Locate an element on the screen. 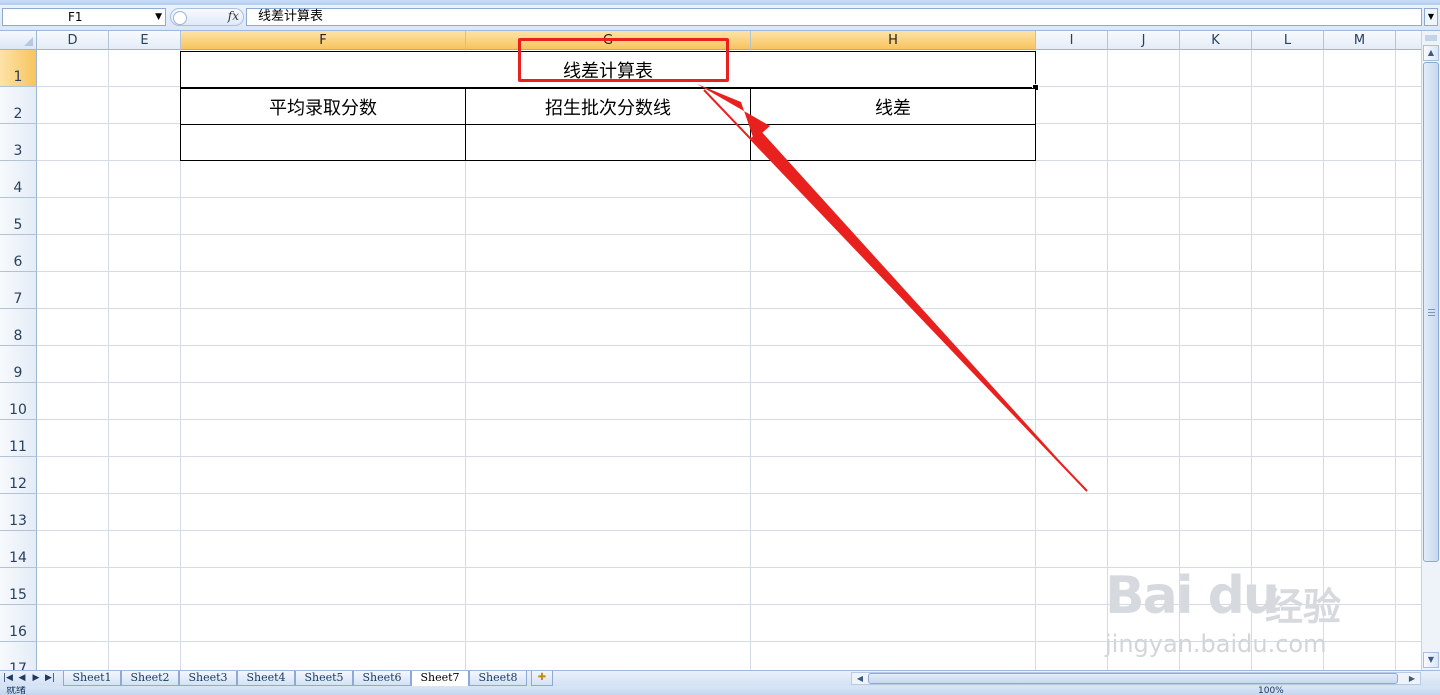  row-header-17: 17 is located at coordinates (18, 656).